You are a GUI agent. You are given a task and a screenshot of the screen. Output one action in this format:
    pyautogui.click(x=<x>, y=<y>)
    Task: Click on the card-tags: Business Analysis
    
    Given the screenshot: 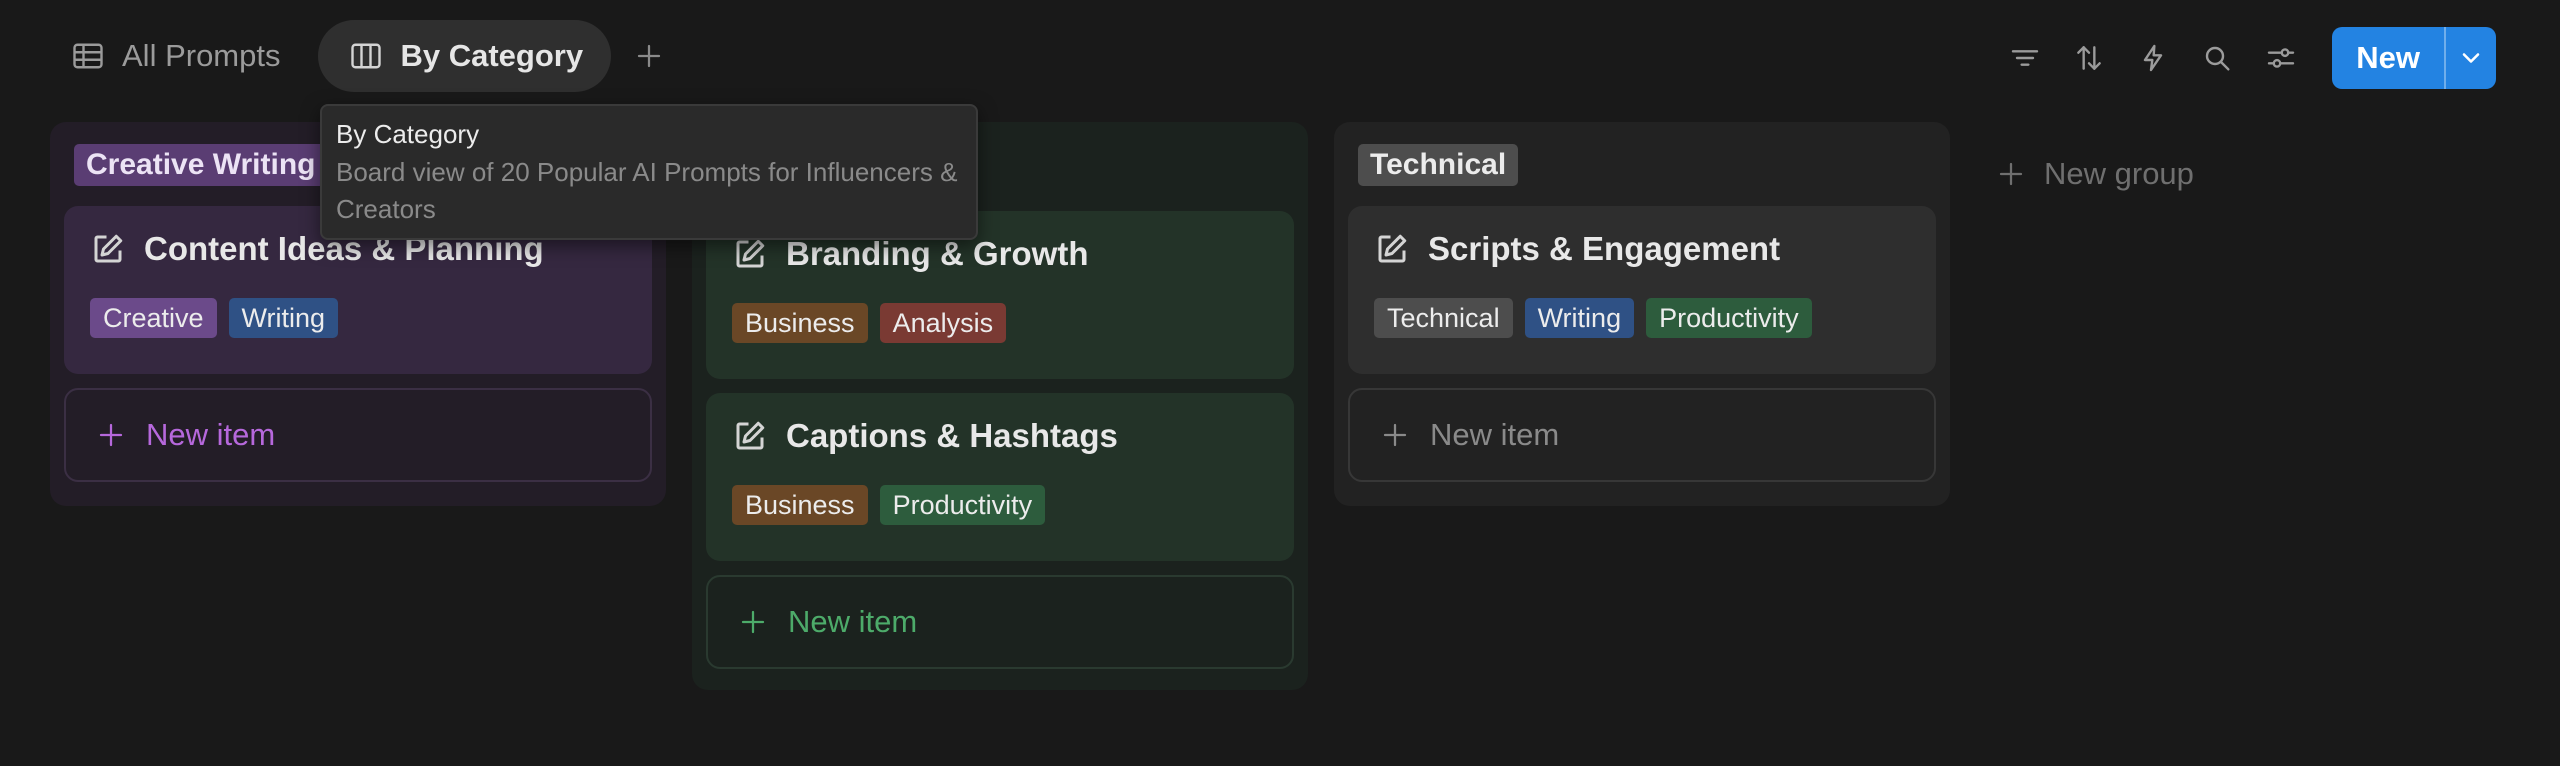 What is the action you would take?
    pyautogui.click(x=1000, y=323)
    